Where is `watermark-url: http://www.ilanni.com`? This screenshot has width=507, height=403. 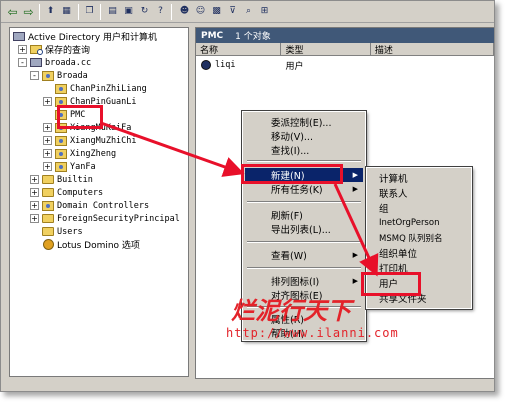 watermark-url: http://www.ilanni.com is located at coordinates (312, 333).